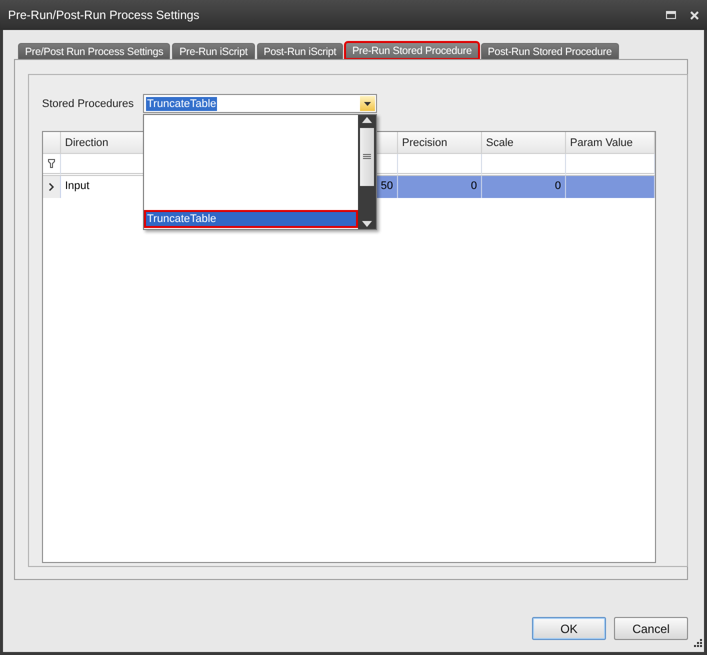  Describe the element at coordinates (104, 15) in the screenshot. I see `window-title: Pre-Run/Post-Run Process Settings` at that location.